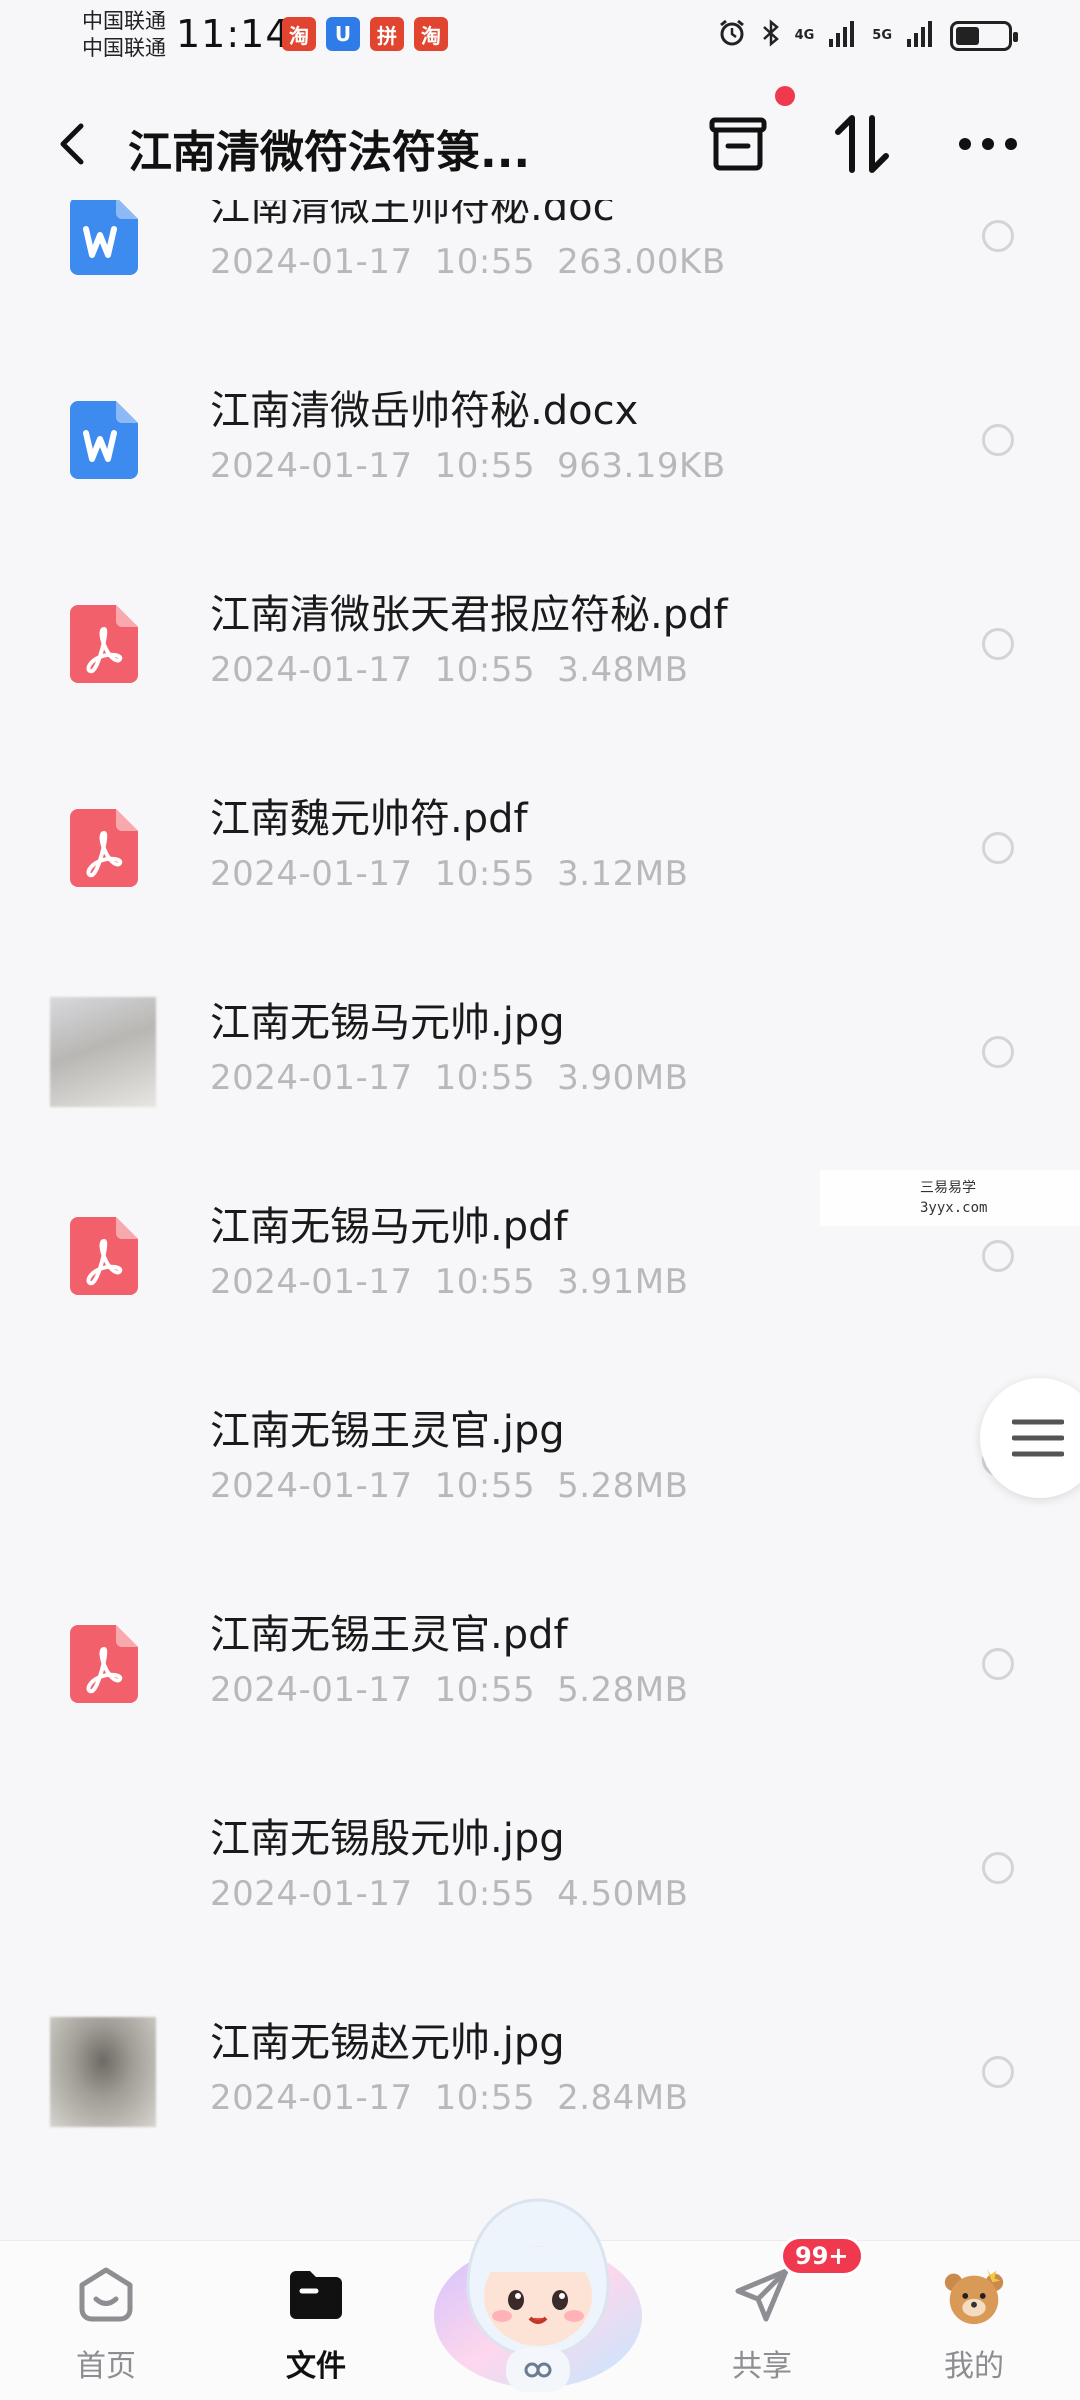 Image resolution: width=1080 pixels, height=2400 pixels. Describe the element at coordinates (387, 34) in the screenshot. I see `pinduoduo-app-icon: 拼` at that location.